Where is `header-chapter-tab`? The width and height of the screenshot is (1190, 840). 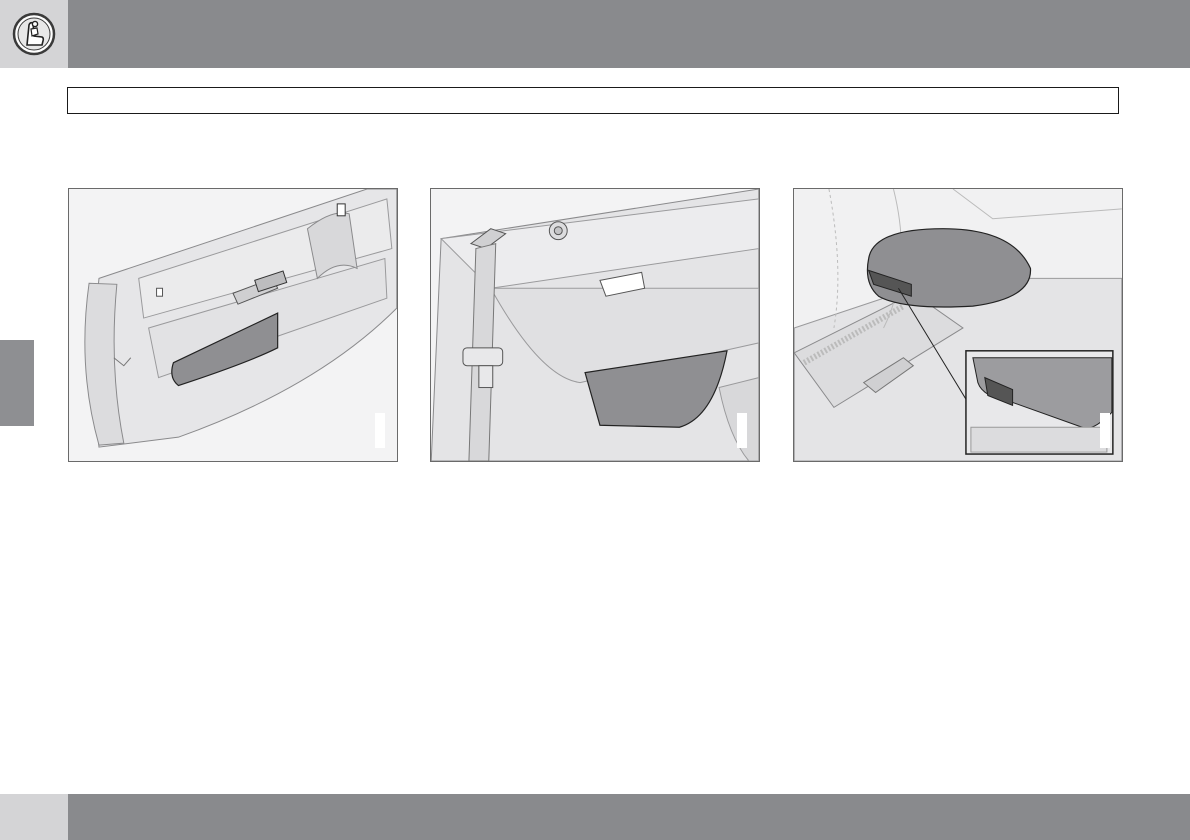
header-chapter-tab is located at coordinates (34, 34).